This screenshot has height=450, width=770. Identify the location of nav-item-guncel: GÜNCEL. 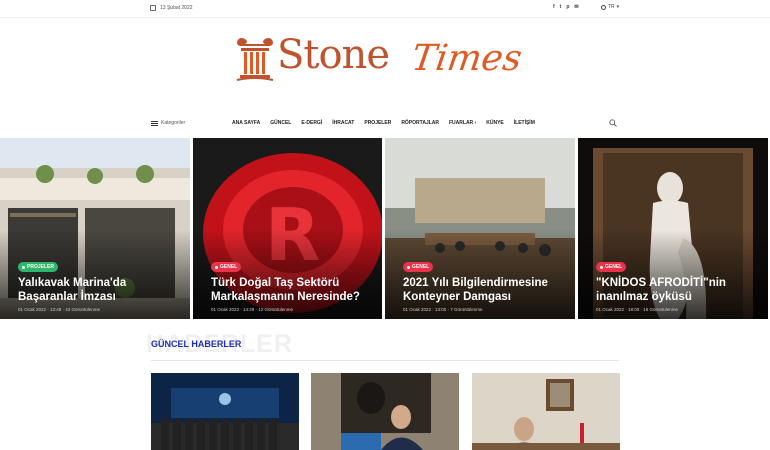
(280, 123).